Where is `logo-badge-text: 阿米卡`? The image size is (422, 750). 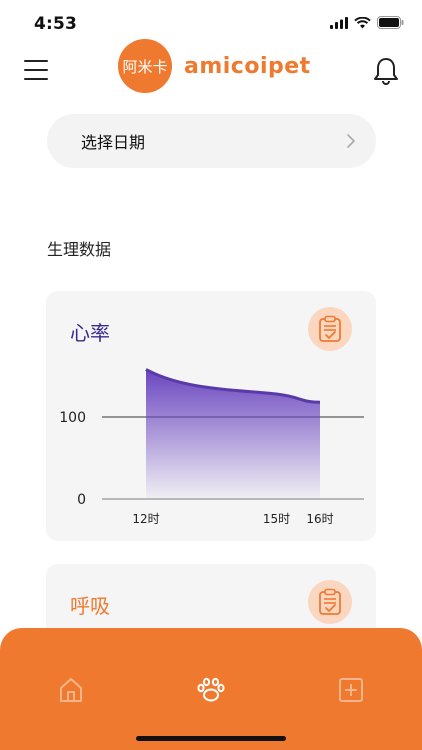
logo-badge-text: 阿米卡 is located at coordinates (144, 67).